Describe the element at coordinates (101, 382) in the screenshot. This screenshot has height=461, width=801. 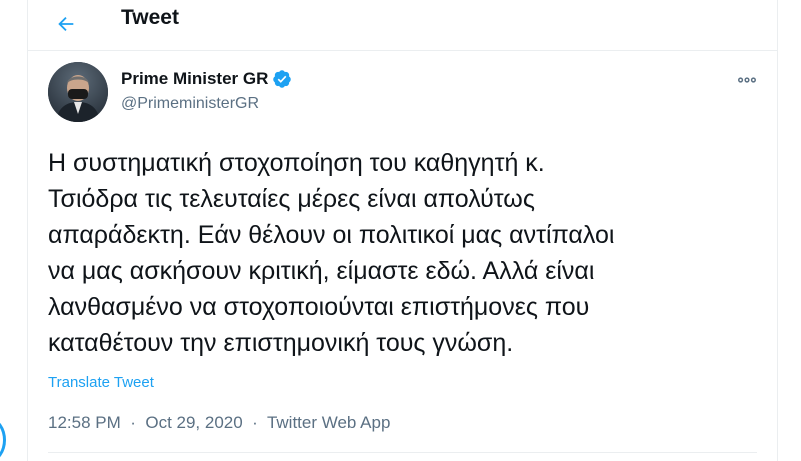
I see `translate-tweet-link: Translate Tweet` at that location.